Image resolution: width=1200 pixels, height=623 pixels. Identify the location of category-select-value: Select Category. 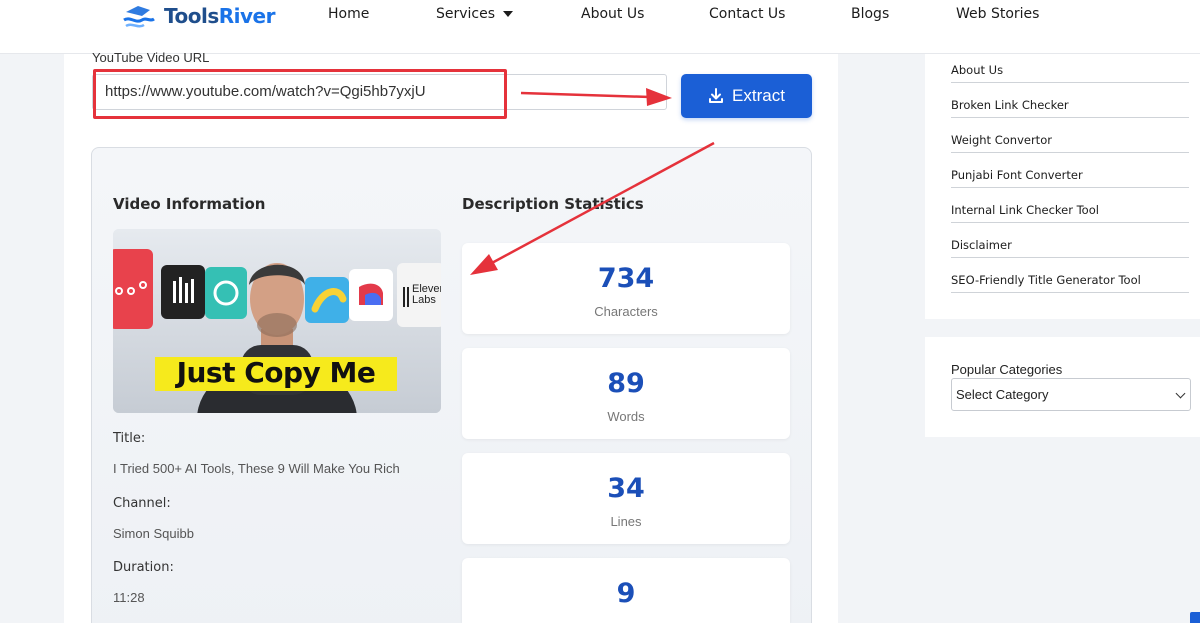
(1002, 394).